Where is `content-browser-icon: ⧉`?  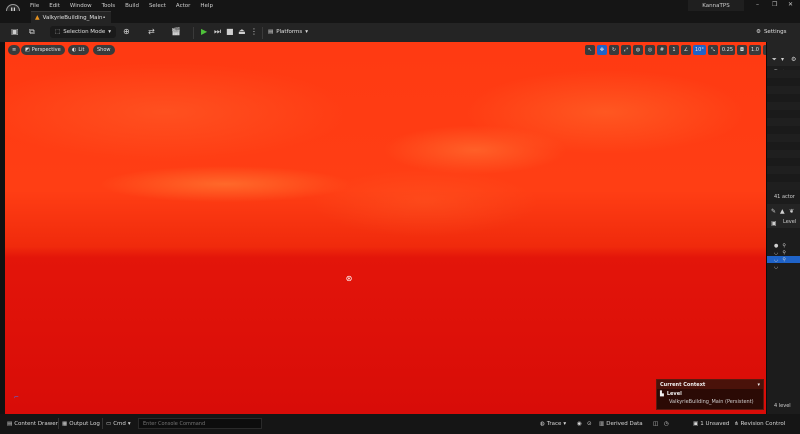 content-browser-icon: ⧉ is located at coordinates (32, 32).